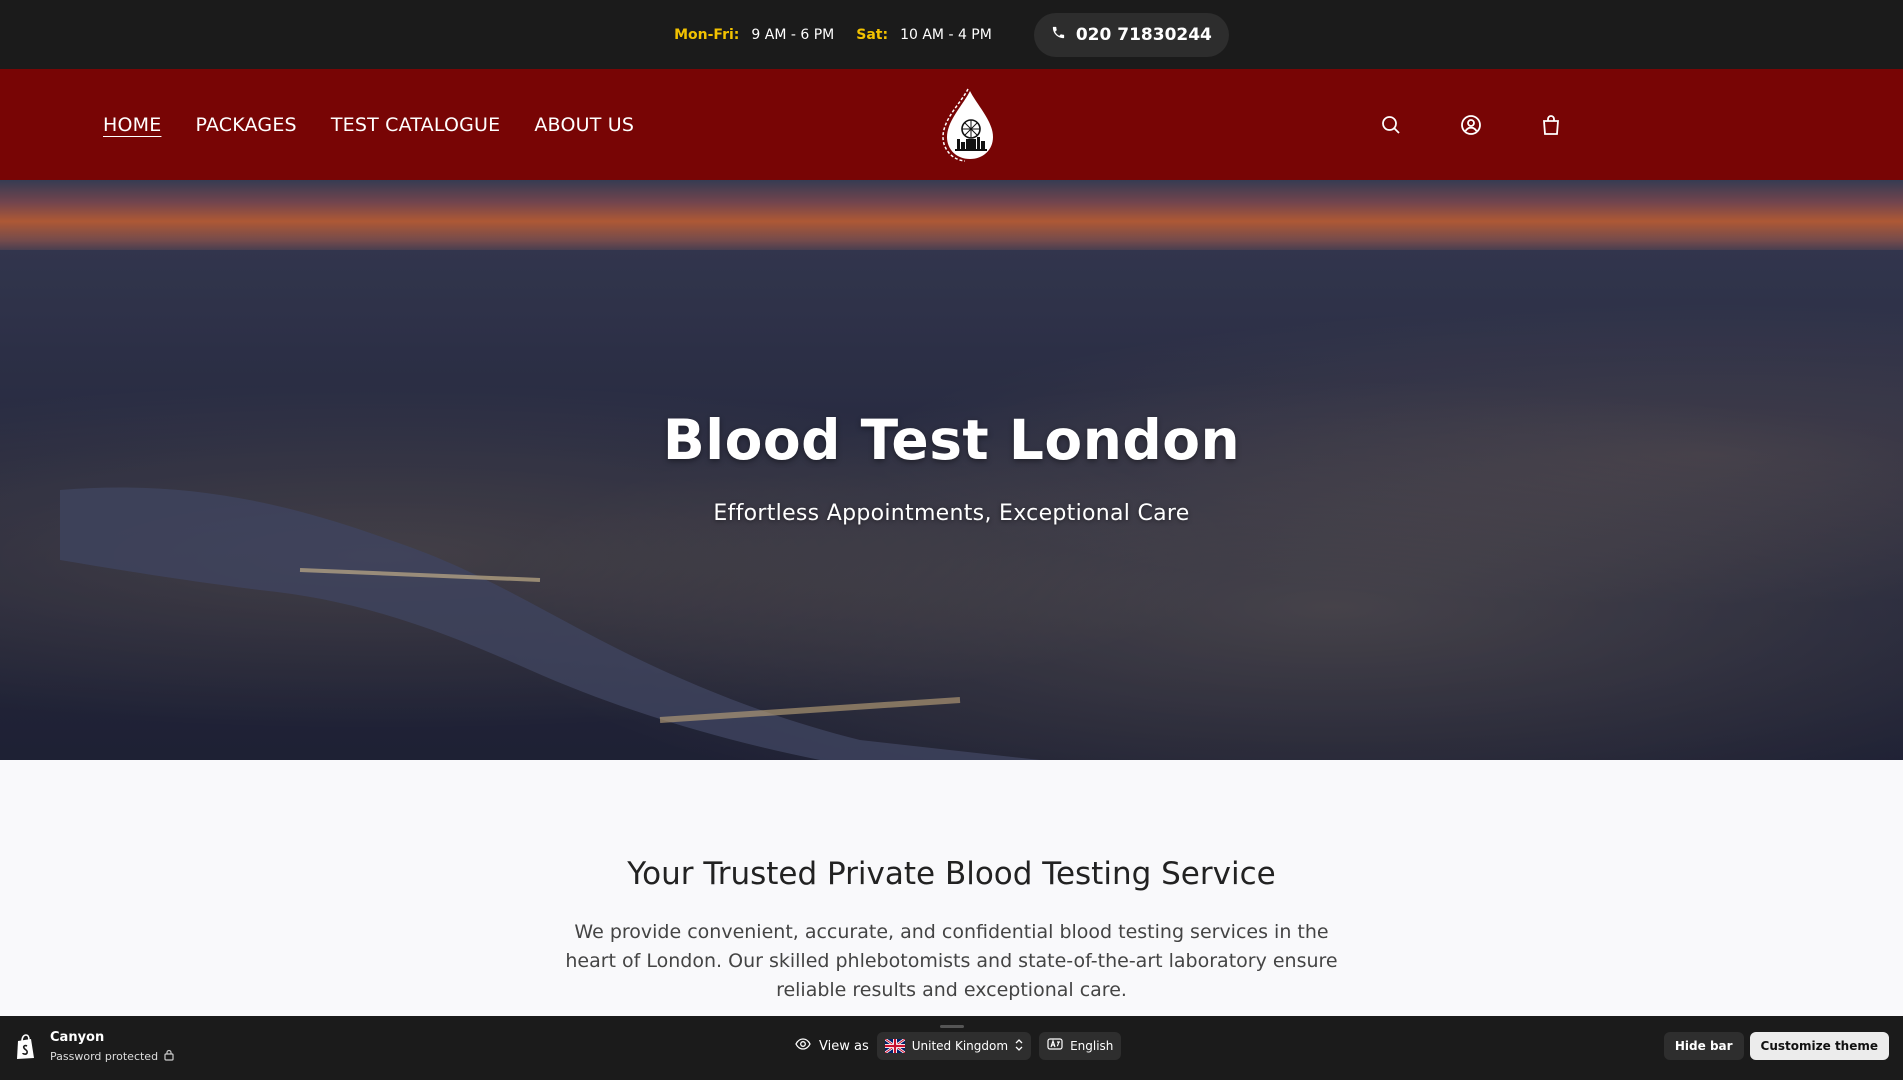 The width and height of the screenshot is (1903, 1080). I want to click on view-as-label: View as, so click(844, 1046).